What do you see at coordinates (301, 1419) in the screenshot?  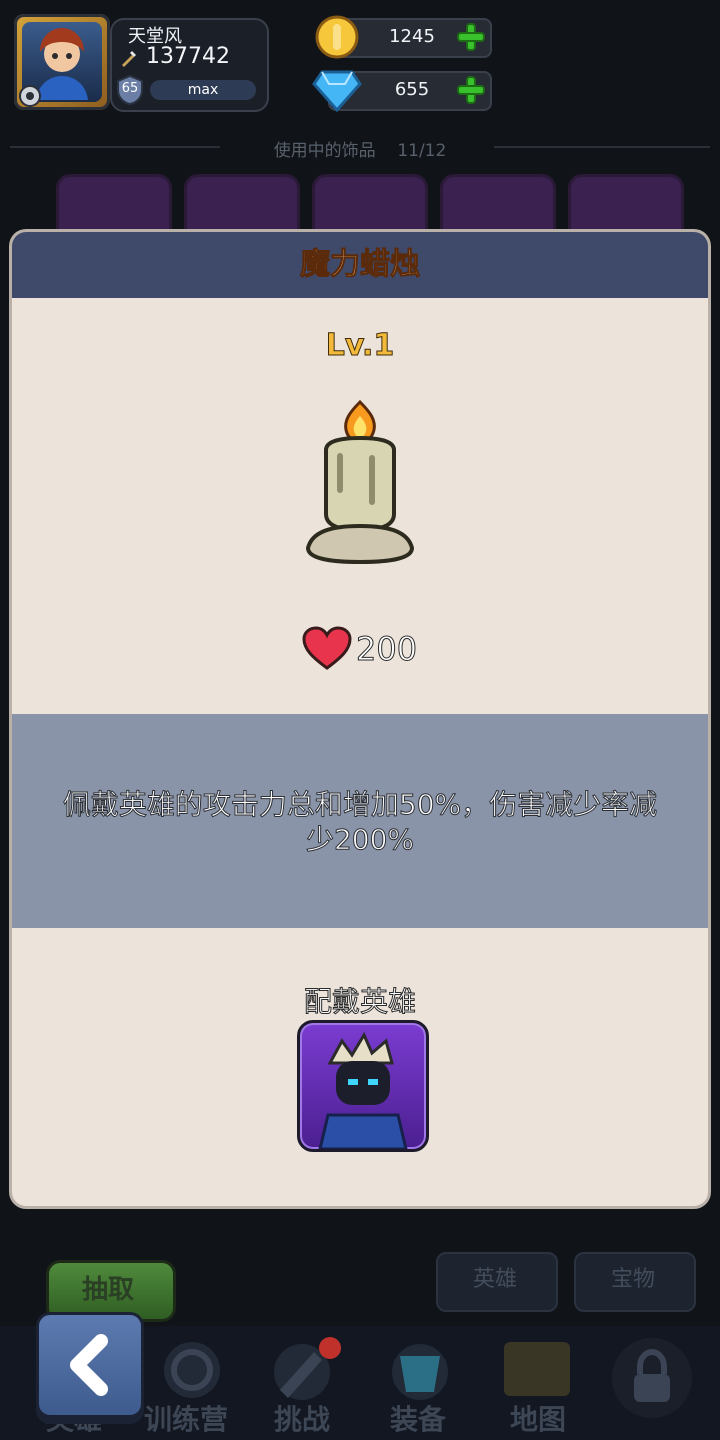 I see `nav-challenge-label: 挑战` at bounding box center [301, 1419].